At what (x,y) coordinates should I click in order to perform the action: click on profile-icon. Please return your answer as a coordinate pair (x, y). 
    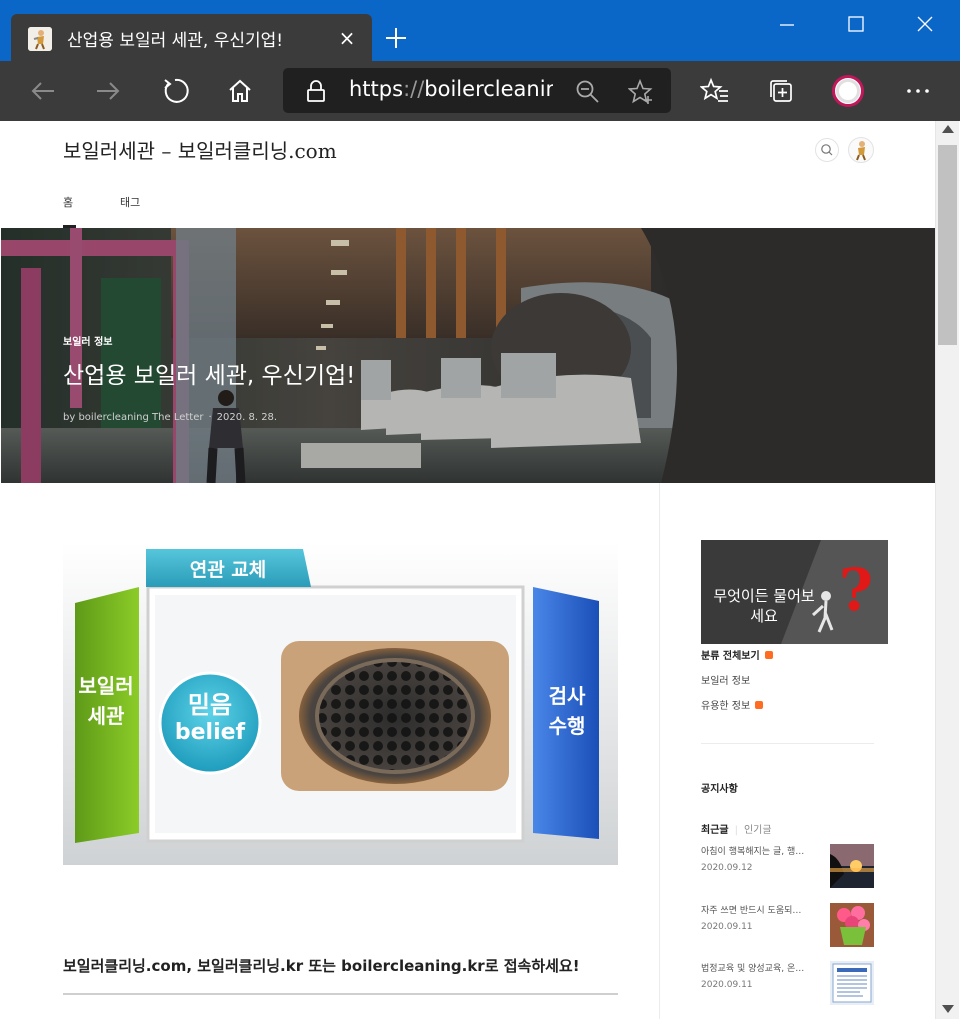
    Looking at the image, I should click on (848, 91).